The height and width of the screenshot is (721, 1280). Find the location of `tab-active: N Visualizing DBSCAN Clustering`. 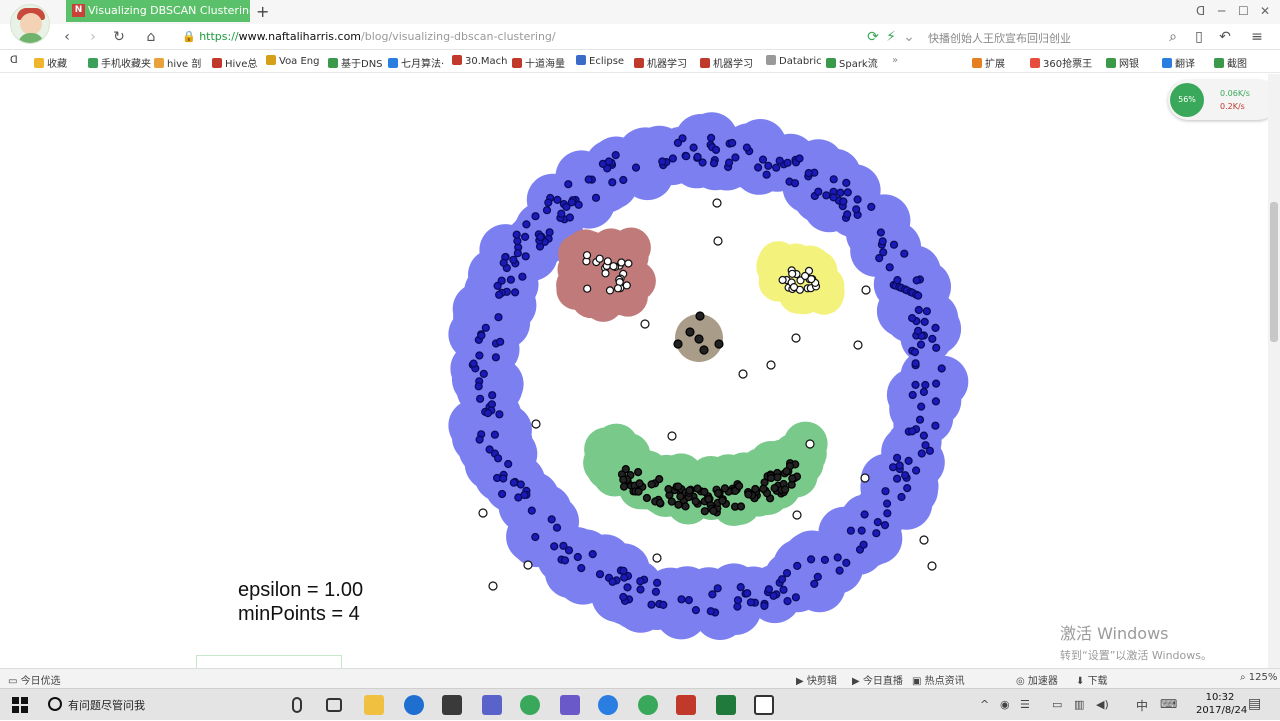

tab-active: N Visualizing DBSCAN Clustering is located at coordinates (158, 11).